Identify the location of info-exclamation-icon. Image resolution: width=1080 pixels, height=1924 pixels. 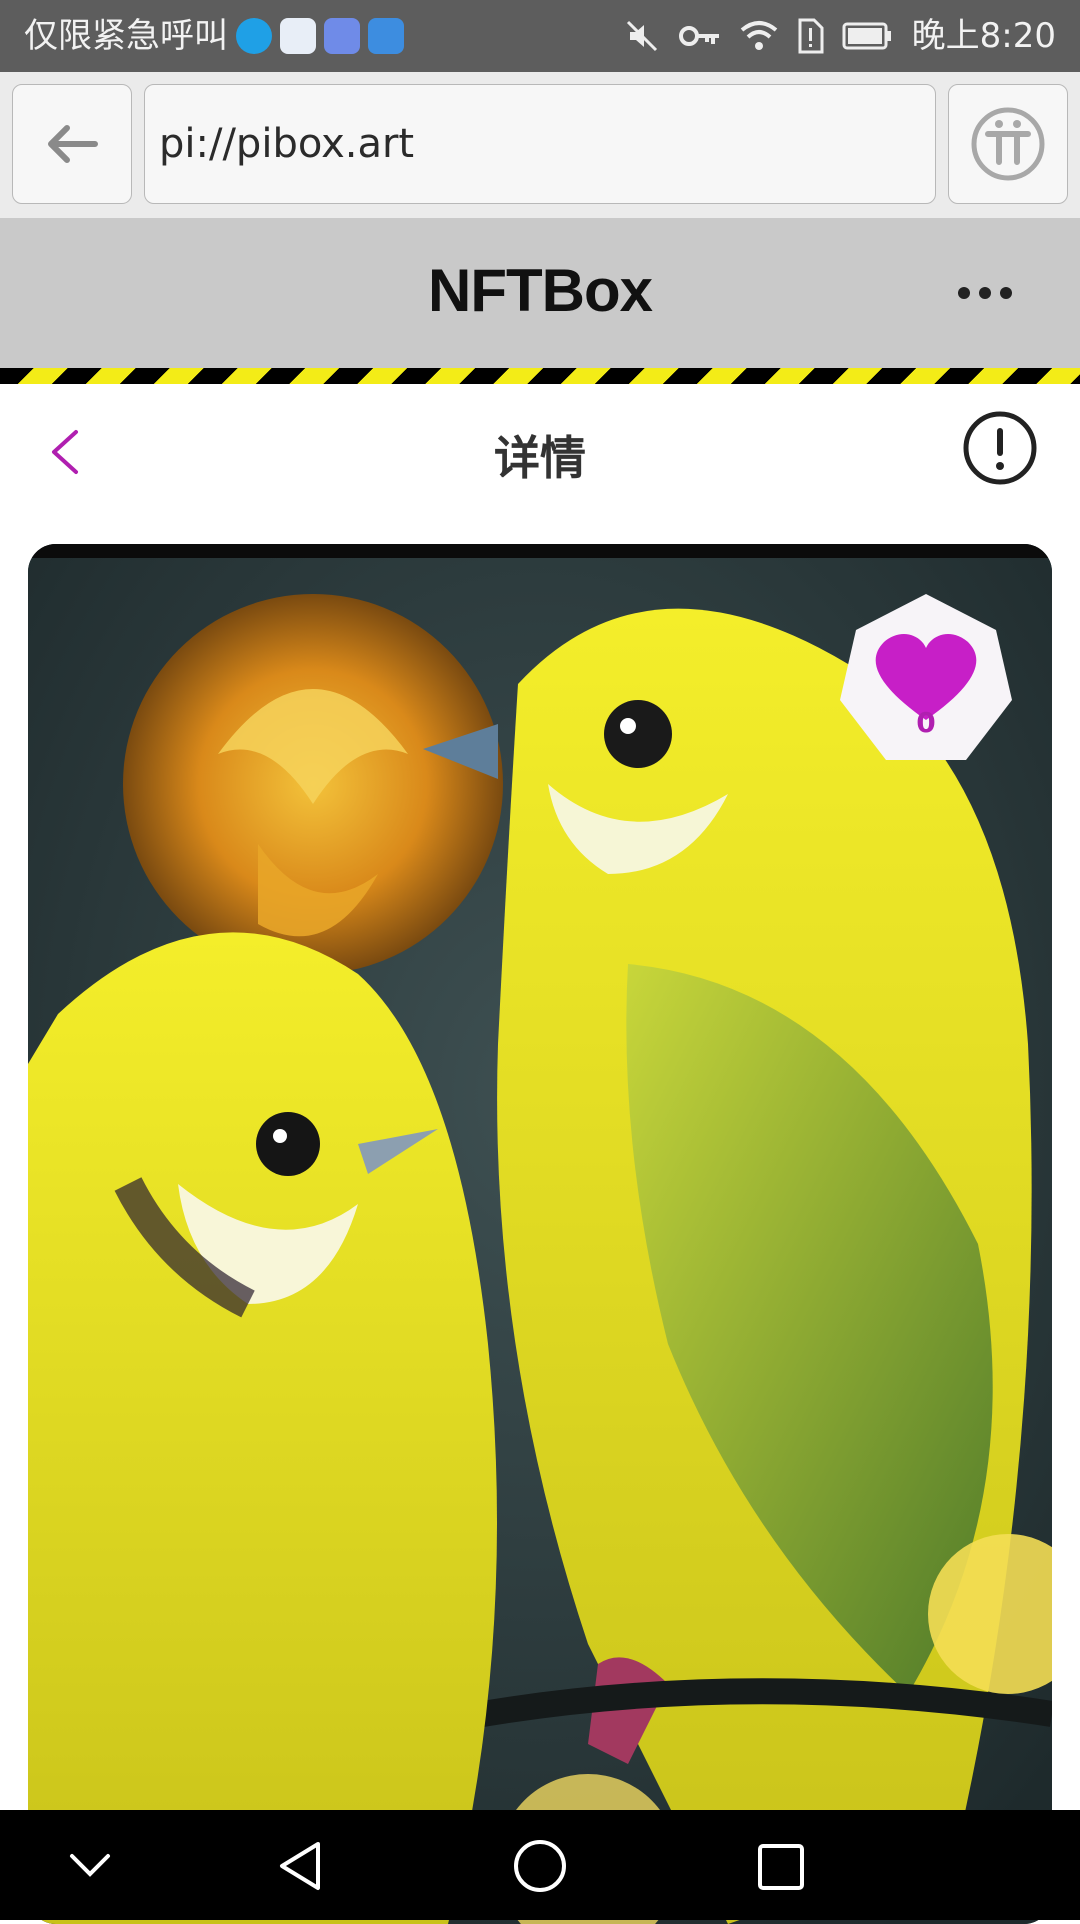
(1000, 448).